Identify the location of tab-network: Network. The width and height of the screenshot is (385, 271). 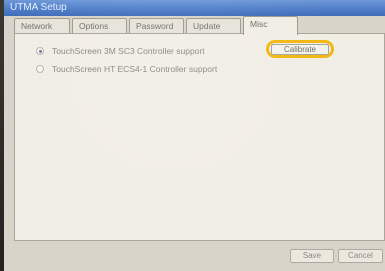
(42, 26).